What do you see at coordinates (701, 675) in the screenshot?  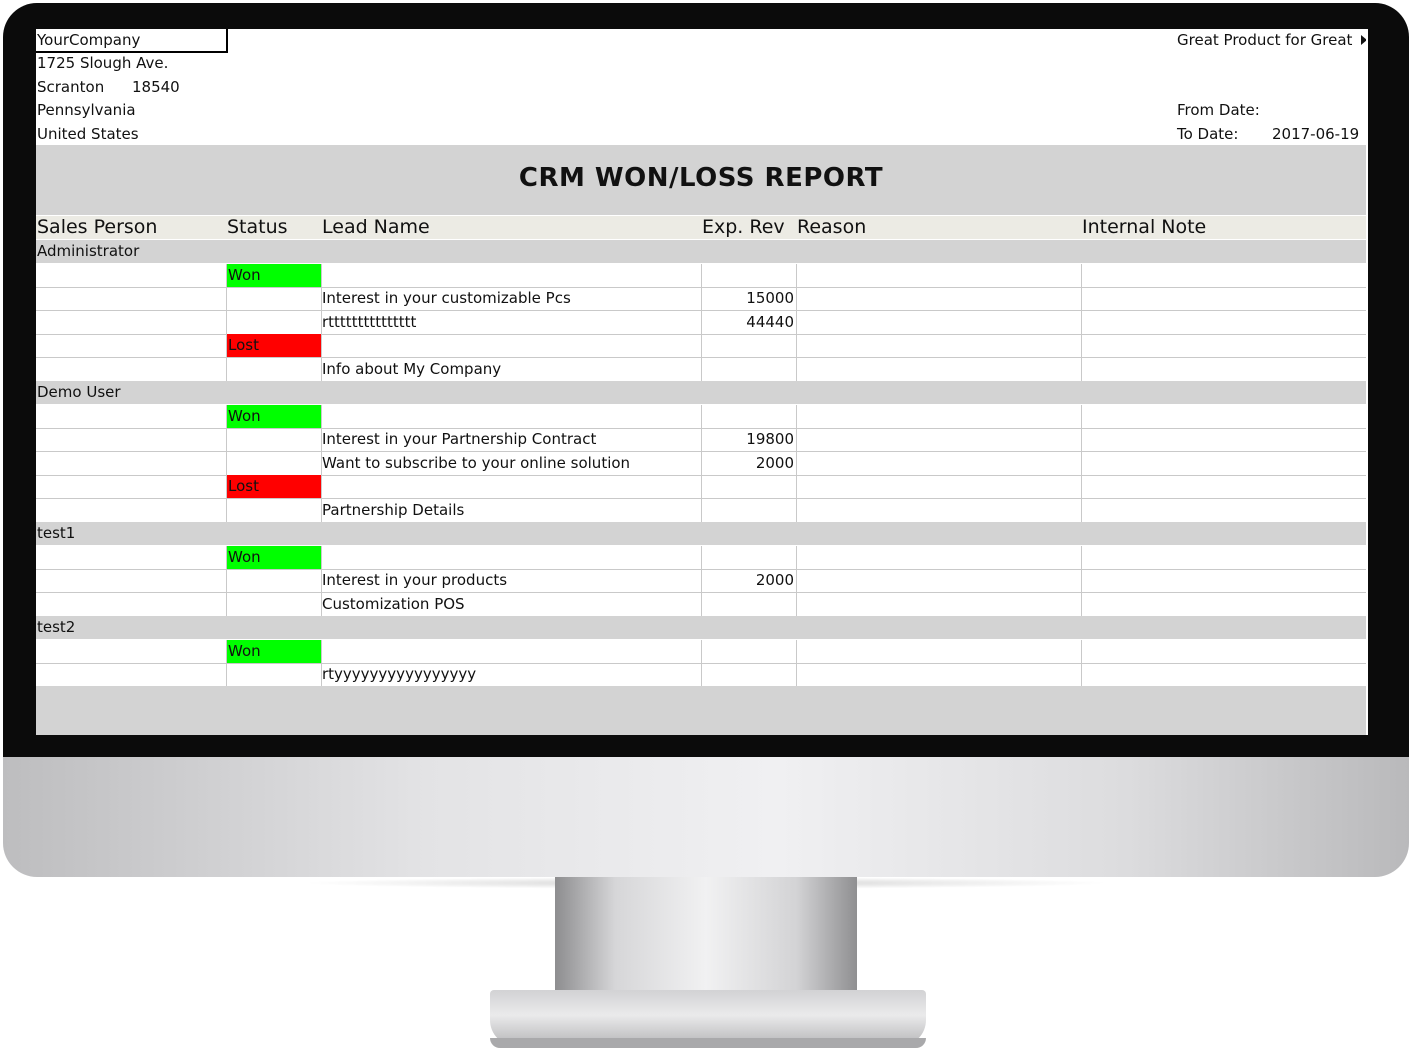 I see `table-row: rtyyyyyyyyyyyyyyyy` at bounding box center [701, 675].